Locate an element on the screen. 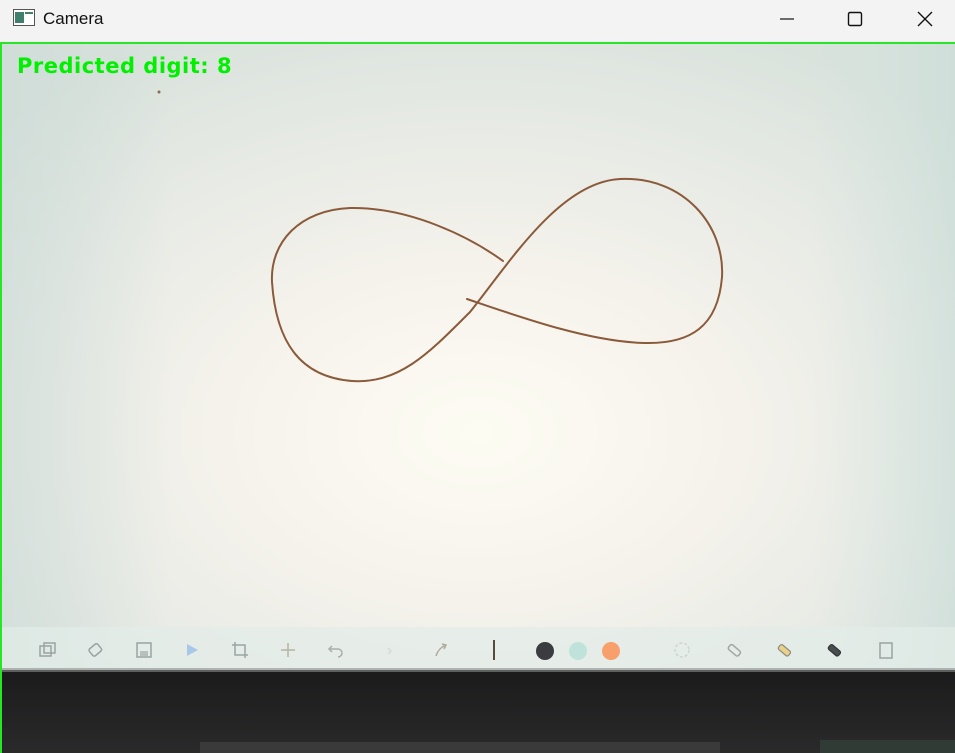  redo-icon is located at coordinates (386, 650).